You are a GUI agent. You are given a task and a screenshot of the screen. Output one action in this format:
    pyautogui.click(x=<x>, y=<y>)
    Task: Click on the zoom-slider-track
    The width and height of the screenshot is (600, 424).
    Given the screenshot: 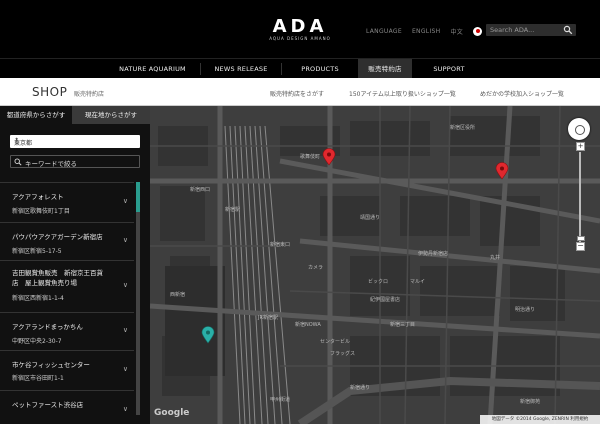 What is the action you would take?
    pyautogui.click(x=580, y=197)
    